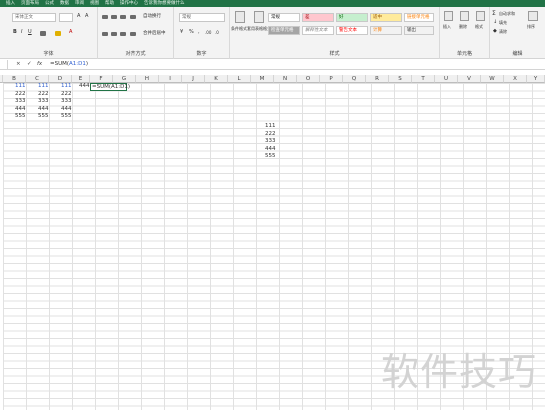 The image size is (545, 410). What do you see at coordinates (43, 33) in the screenshot?
I see `border-icon` at bounding box center [43, 33].